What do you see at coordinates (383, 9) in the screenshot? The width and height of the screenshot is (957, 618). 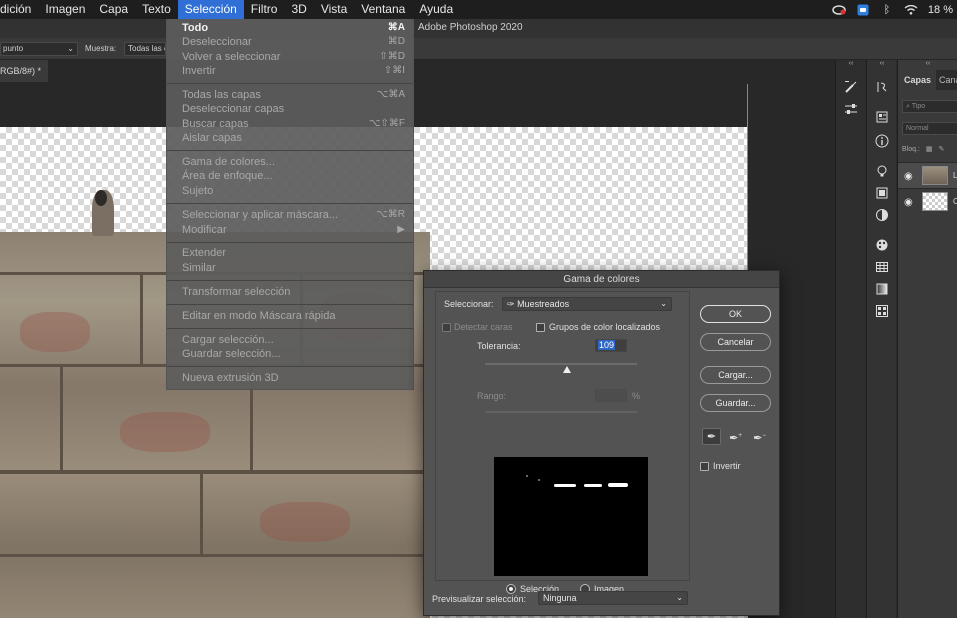 I see `menu-ventana: Ventana` at bounding box center [383, 9].